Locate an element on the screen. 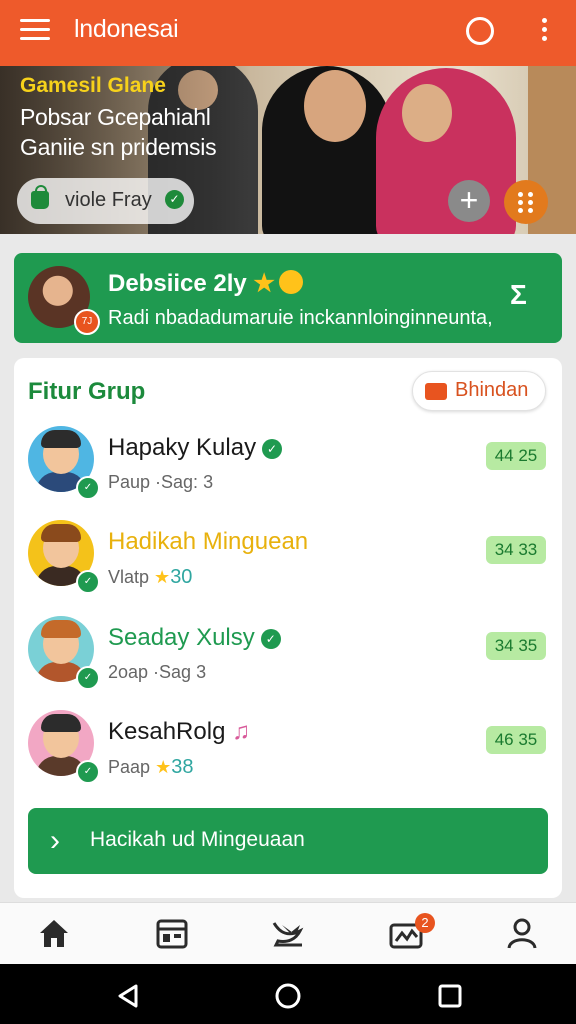  score-badge: 34 35 is located at coordinates (516, 646).